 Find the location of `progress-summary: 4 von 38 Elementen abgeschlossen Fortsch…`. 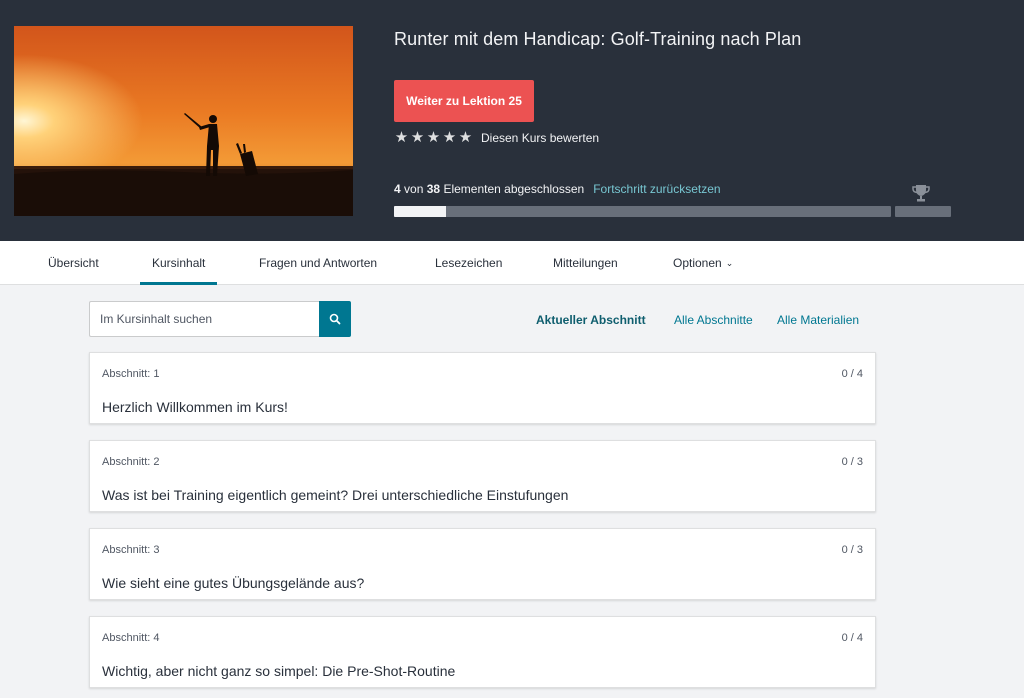

progress-summary: 4 von 38 Elementen abgeschlossen Fortsch… is located at coordinates (557, 189).